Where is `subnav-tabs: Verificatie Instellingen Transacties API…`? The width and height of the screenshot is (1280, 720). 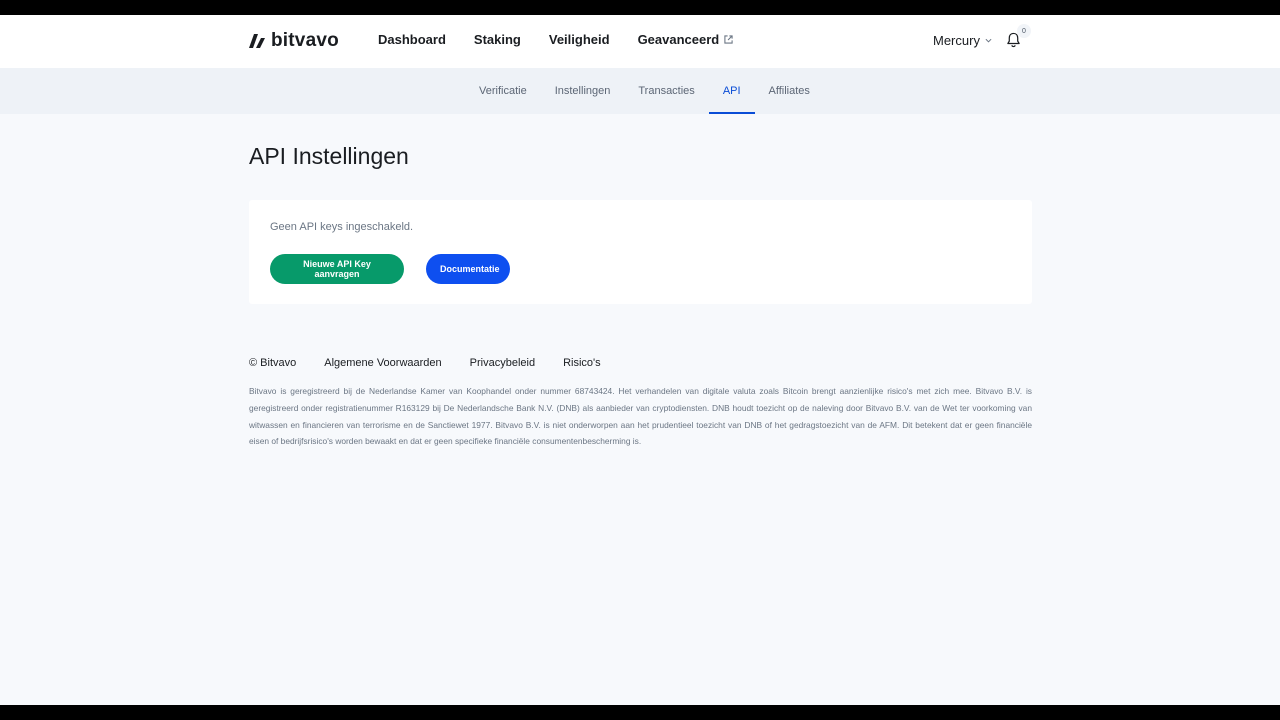 subnav-tabs: Verificatie Instellingen Transacties API… is located at coordinates (644, 91).